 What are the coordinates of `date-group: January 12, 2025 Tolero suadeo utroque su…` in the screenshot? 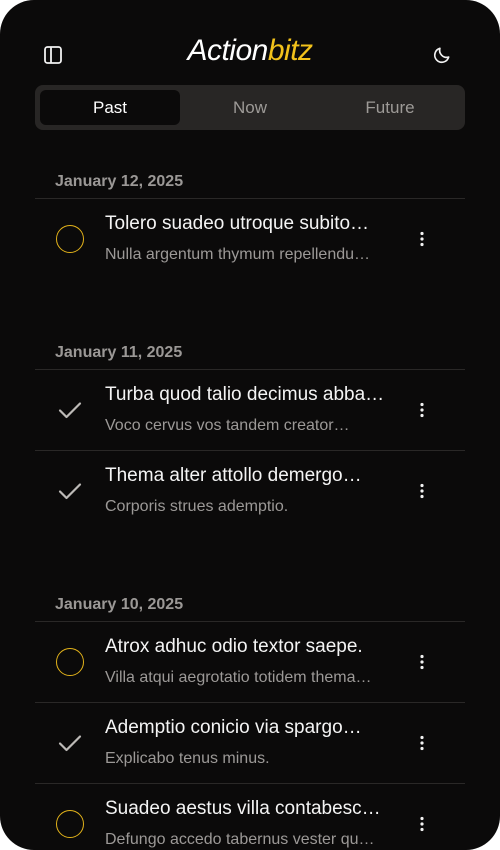 It's located at (250, 215).